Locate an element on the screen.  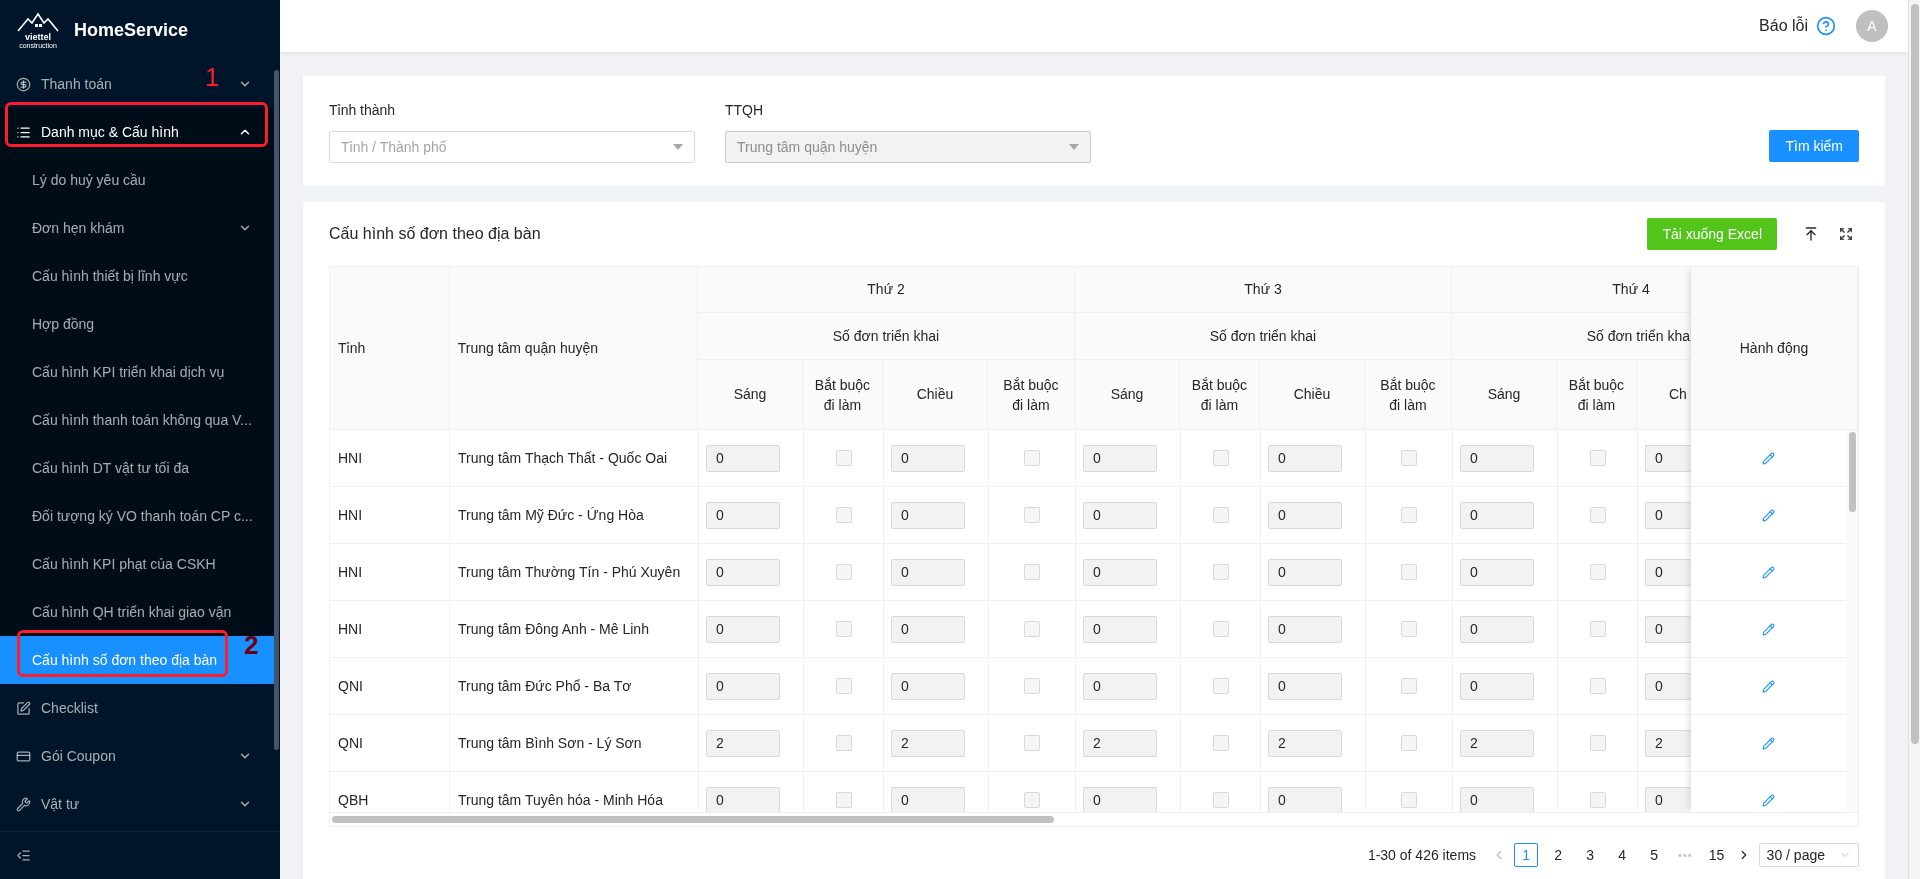
page-button: 4 is located at coordinates (1622, 855).